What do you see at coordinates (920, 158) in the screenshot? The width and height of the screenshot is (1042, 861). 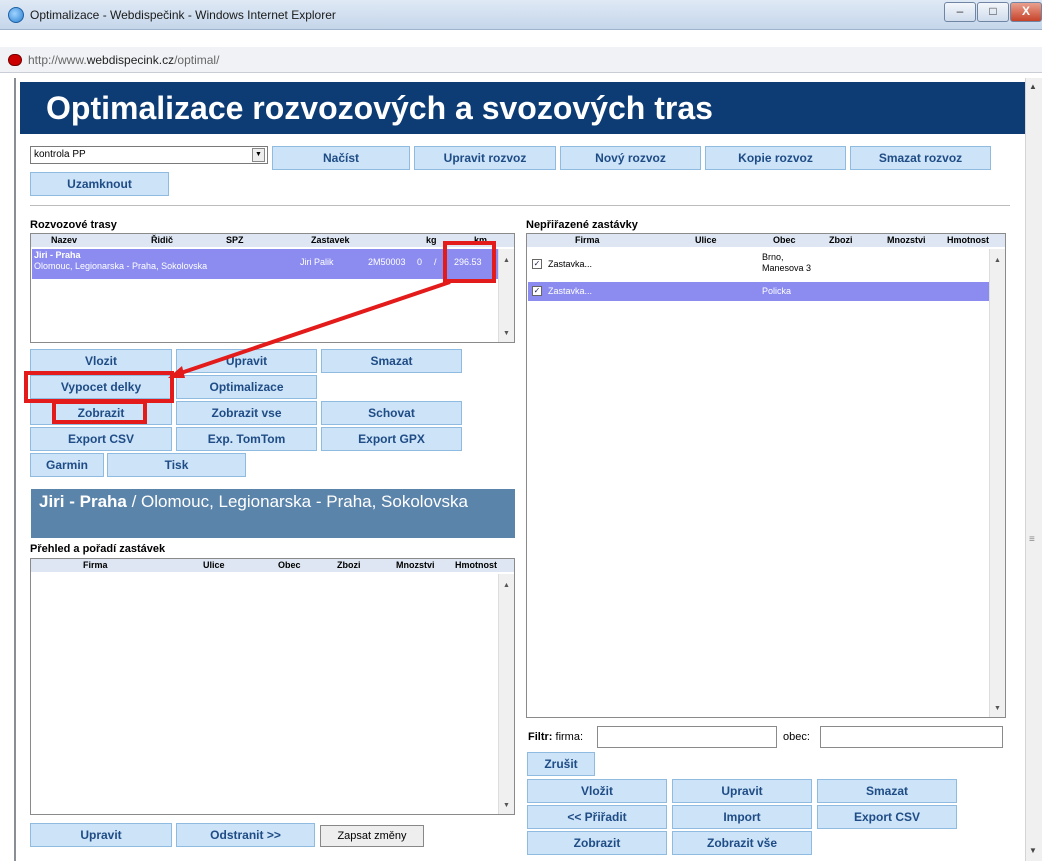 I see `delete-route-button: Smazat rozvoz` at bounding box center [920, 158].